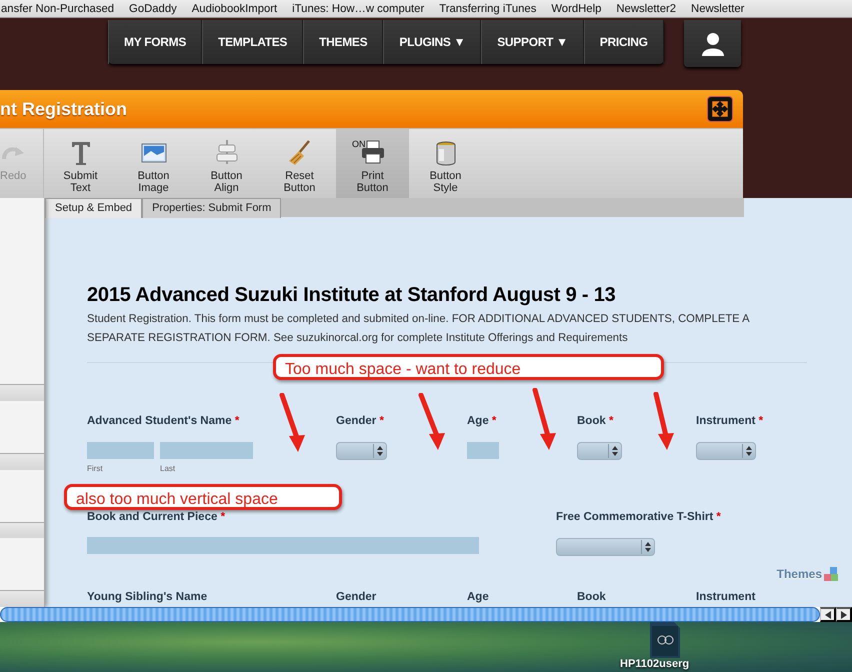  Describe the element at coordinates (418, 329) in the screenshot. I see `form-description: Student Registration. This form must be completed and submited on-line. FOR ADDITIONAL ADVANCED STUDENTS, COMPLETE A SEPARATE REGISTRATION FORM. See suzukinorcal.org for complete Institute Offerings and Requirements` at that location.